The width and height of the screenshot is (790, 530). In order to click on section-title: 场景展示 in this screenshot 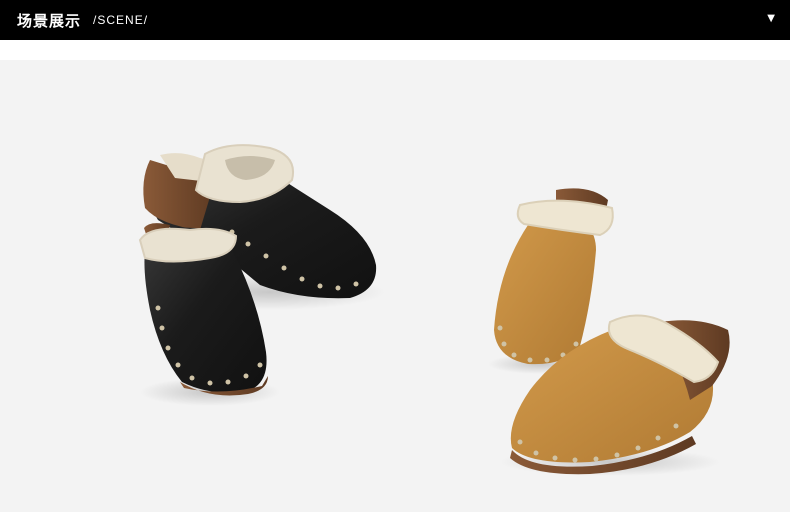, I will do `click(49, 20)`.